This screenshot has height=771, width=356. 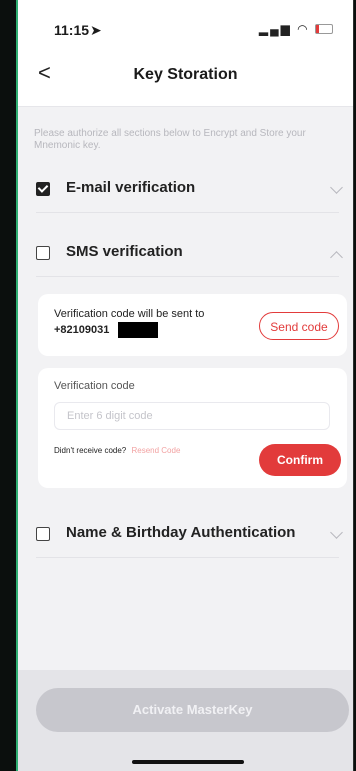 I want to click on footer: Activate MasterKey, so click(x=185, y=720).